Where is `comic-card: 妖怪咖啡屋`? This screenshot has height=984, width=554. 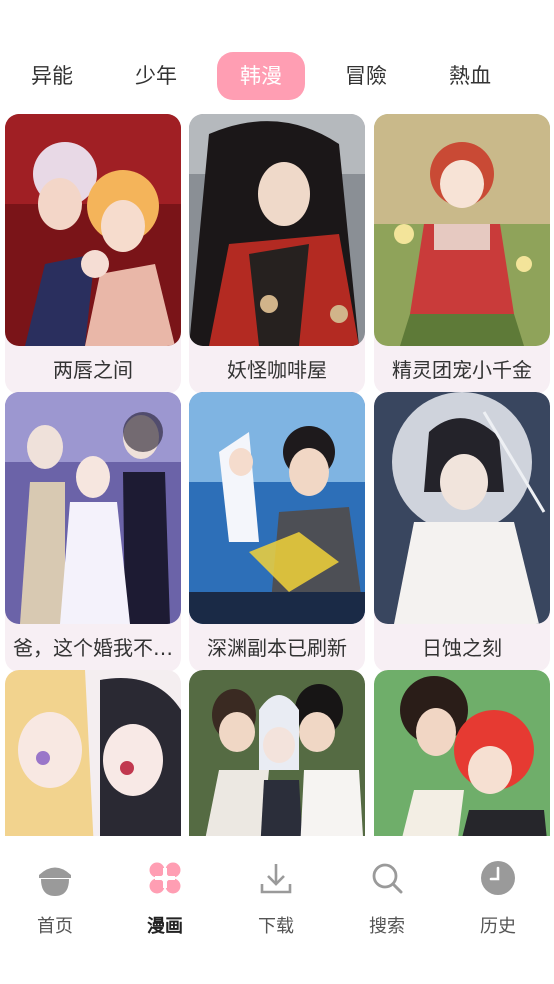
comic-card: 妖怪咖啡屋 is located at coordinates (277, 254).